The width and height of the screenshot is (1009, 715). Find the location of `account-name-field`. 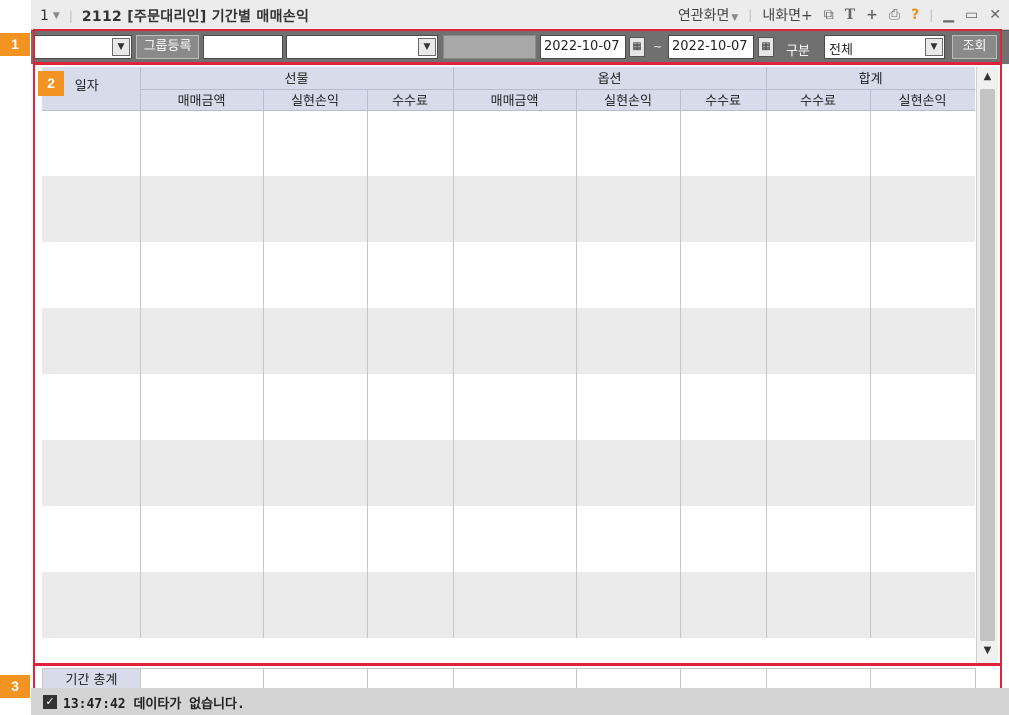

account-name-field is located at coordinates (243, 47).